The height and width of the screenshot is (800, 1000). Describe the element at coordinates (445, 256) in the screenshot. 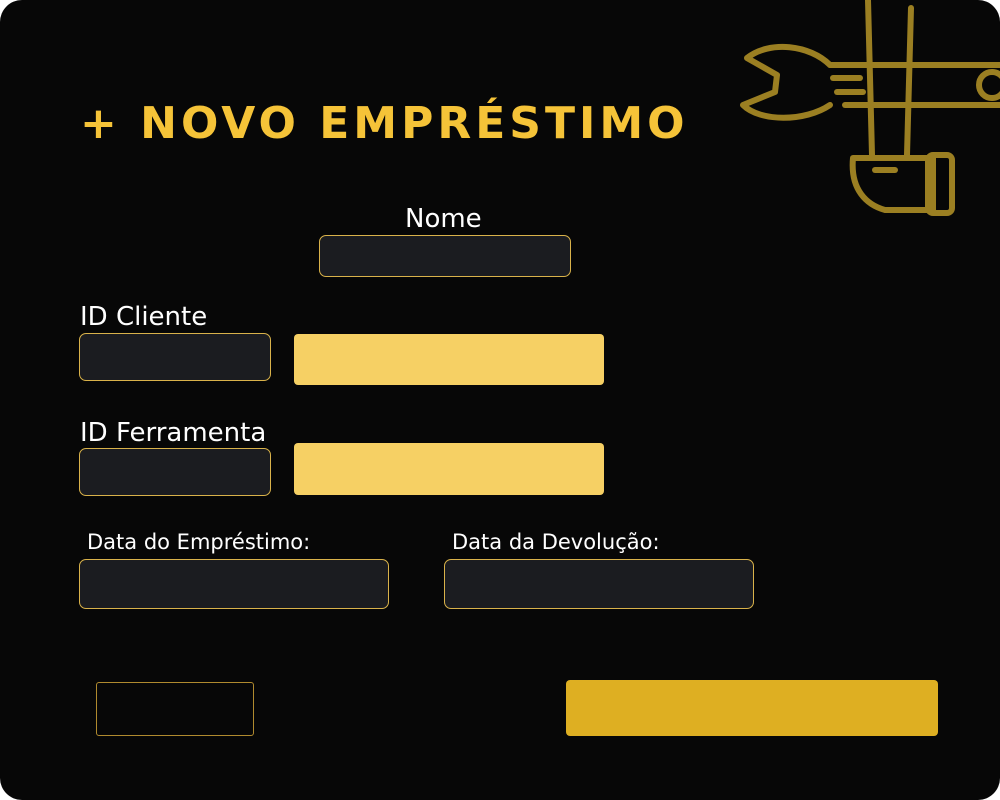

I see `nome-input` at that location.